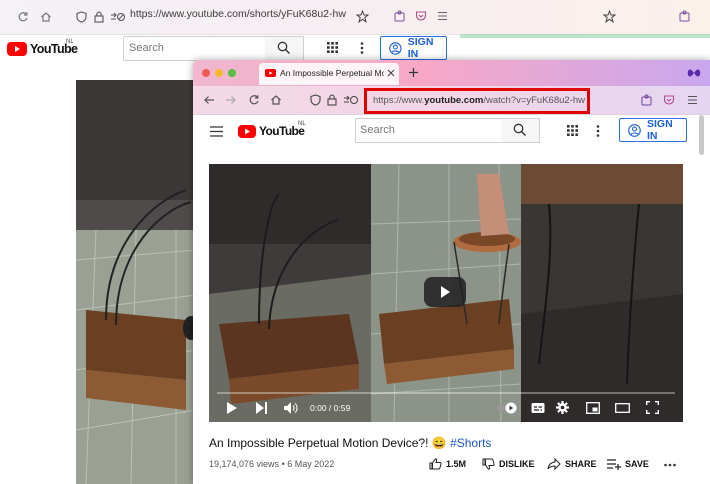 Image resolution: width=710 pixels, height=484 pixels. I want to click on maximize-window-button, so click(232, 73).